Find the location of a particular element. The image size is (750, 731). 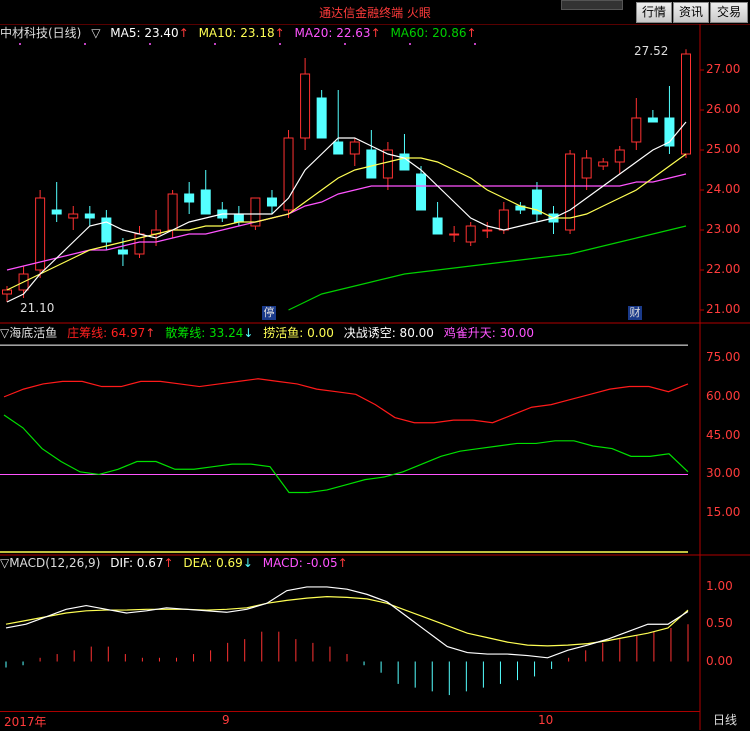

trade-button: 交易 is located at coordinates (729, 12).